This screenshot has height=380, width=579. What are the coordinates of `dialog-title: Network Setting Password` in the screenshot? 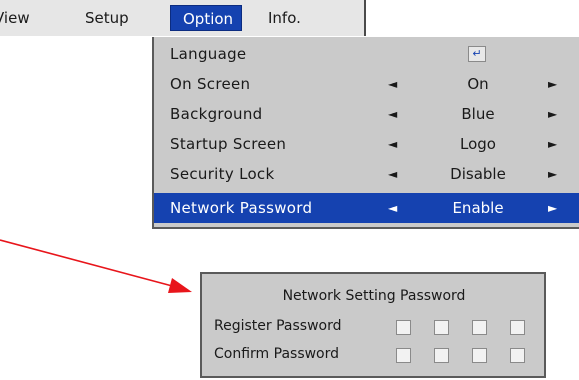 It's located at (374, 296).